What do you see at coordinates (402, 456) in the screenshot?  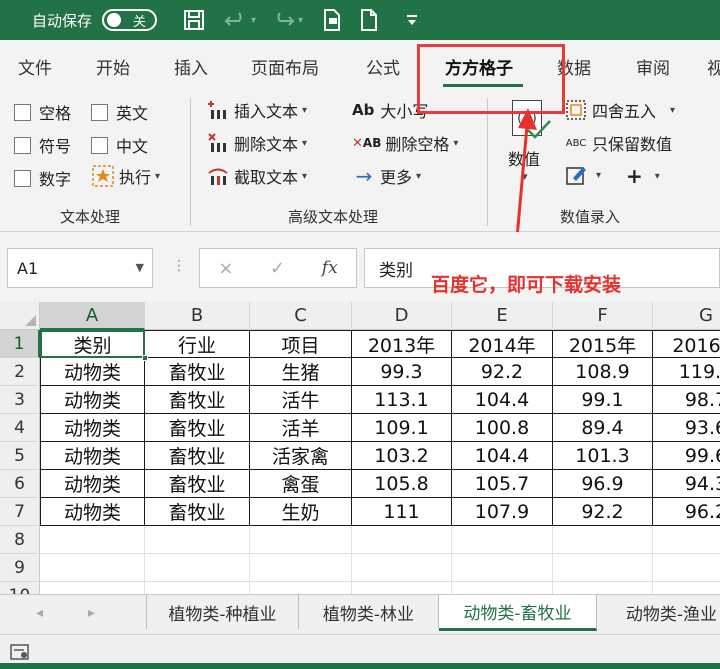 I see `table-cell: 103.2` at bounding box center [402, 456].